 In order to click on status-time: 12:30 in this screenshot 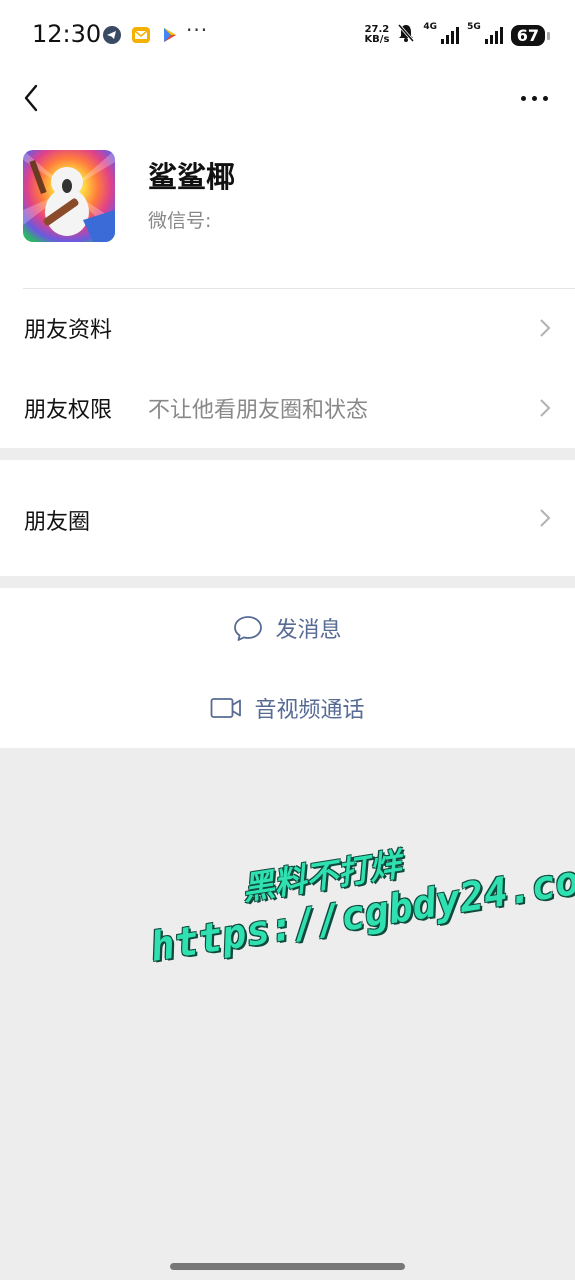, I will do `click(67, 34)`.